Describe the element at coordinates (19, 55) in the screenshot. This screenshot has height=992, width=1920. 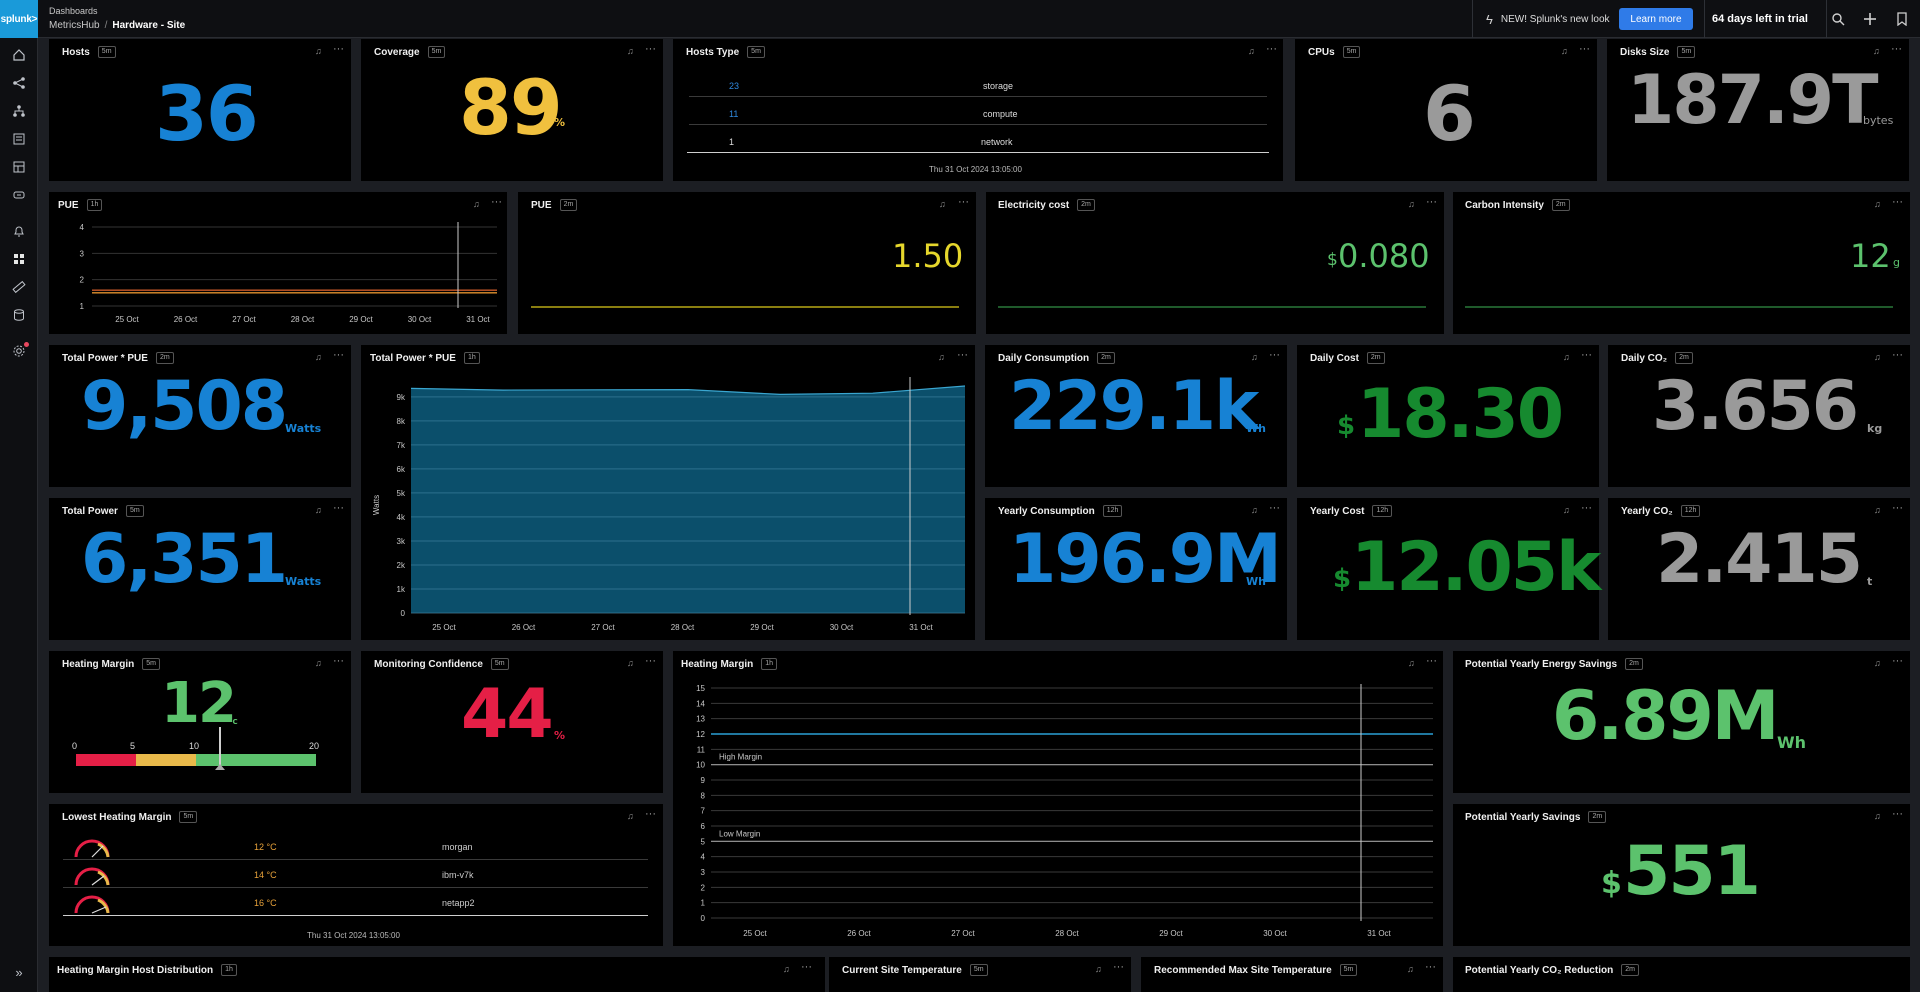
I see `home-icon` at that location.